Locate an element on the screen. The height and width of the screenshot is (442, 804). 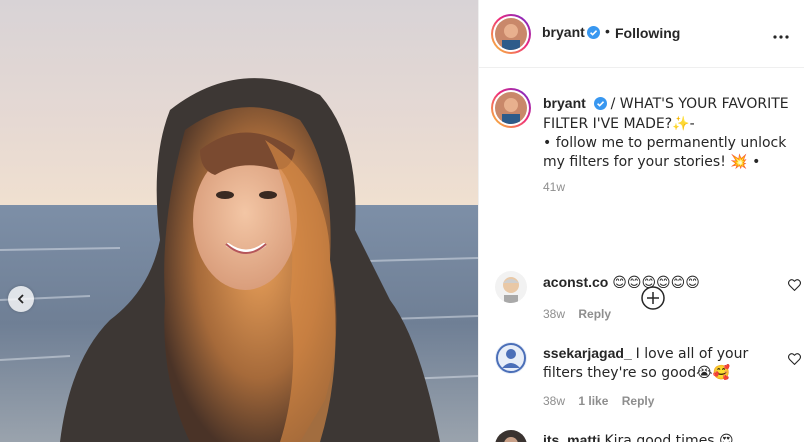
comment-body: 😊😊😊😊😊😊 is located at coordinates (656, 283).